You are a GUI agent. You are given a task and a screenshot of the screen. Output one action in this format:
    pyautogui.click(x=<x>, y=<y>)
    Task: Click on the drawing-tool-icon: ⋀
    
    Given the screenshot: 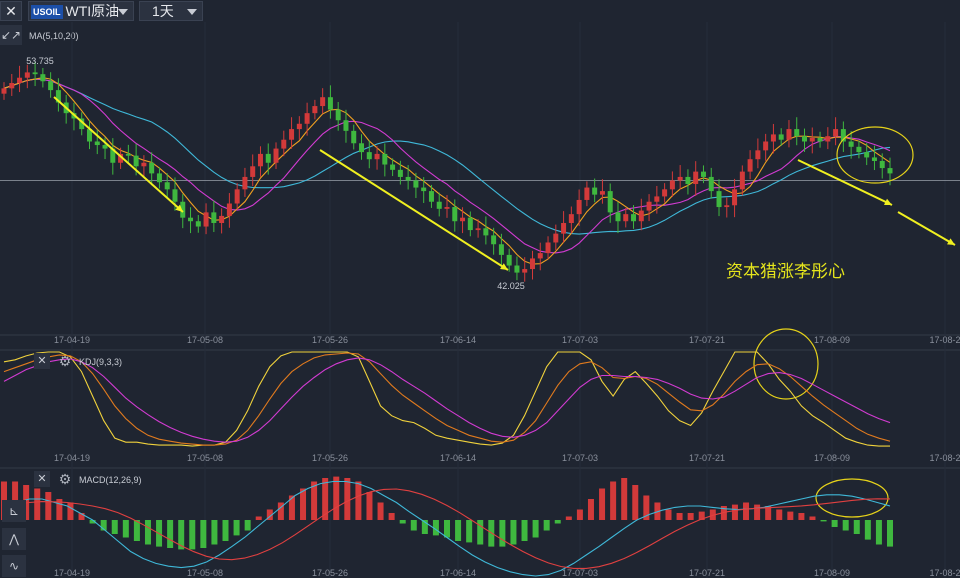 What is the action you would take?
    pyautogui.click(x=14, y=539)
    